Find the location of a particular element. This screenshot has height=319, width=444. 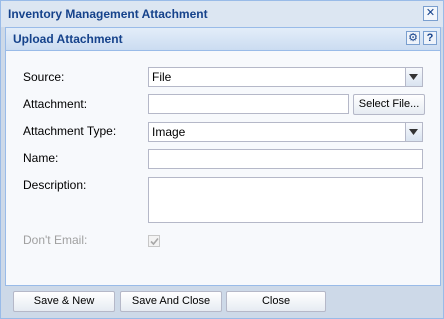

dont-email-checkbox is located at coordinates (154, 241).